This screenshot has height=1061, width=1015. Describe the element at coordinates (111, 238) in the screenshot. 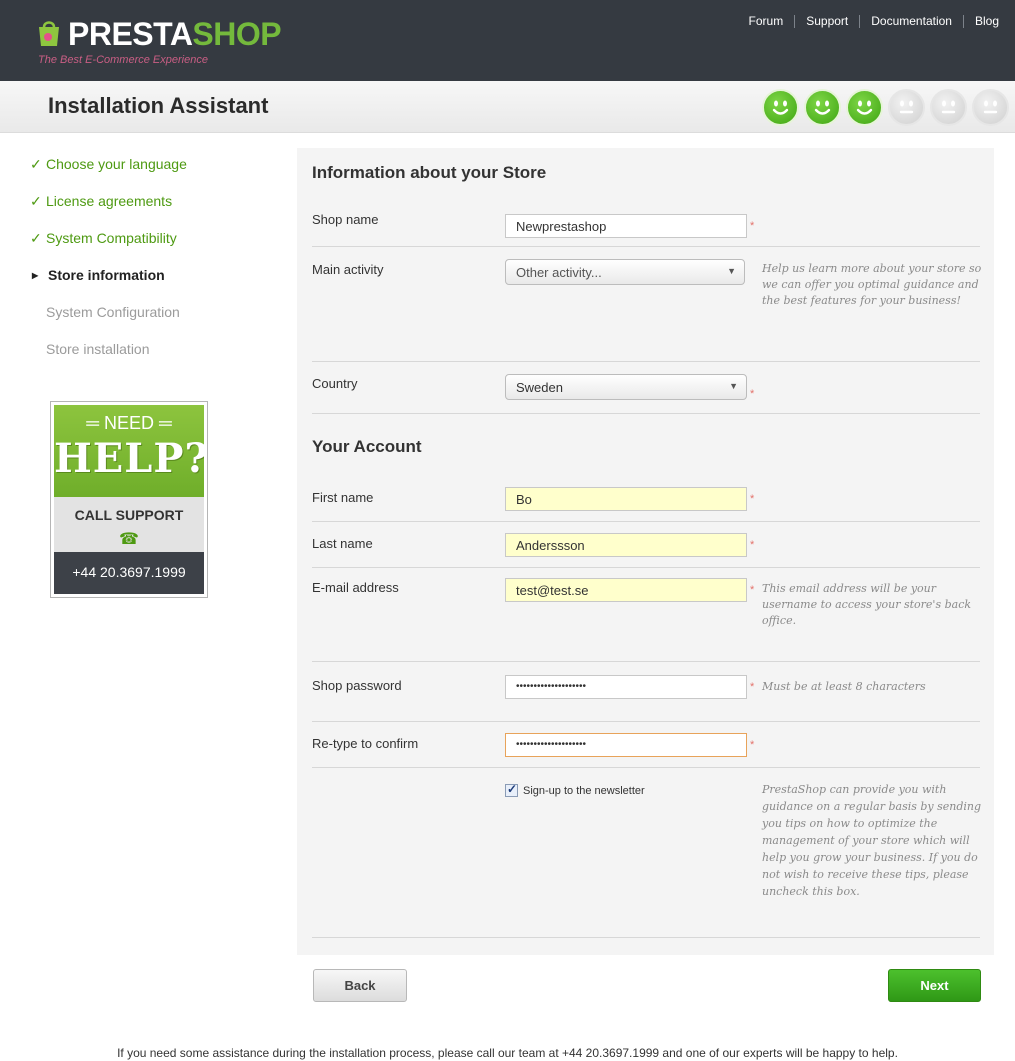

I see `step-label: System Compatibility` at that location.